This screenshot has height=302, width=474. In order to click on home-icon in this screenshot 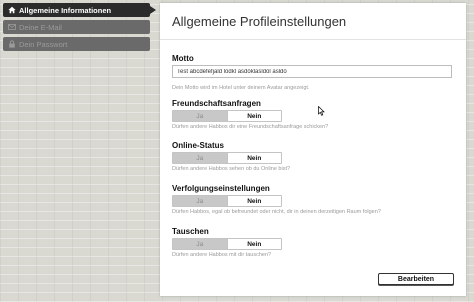, I will do `click(11, 10)`.